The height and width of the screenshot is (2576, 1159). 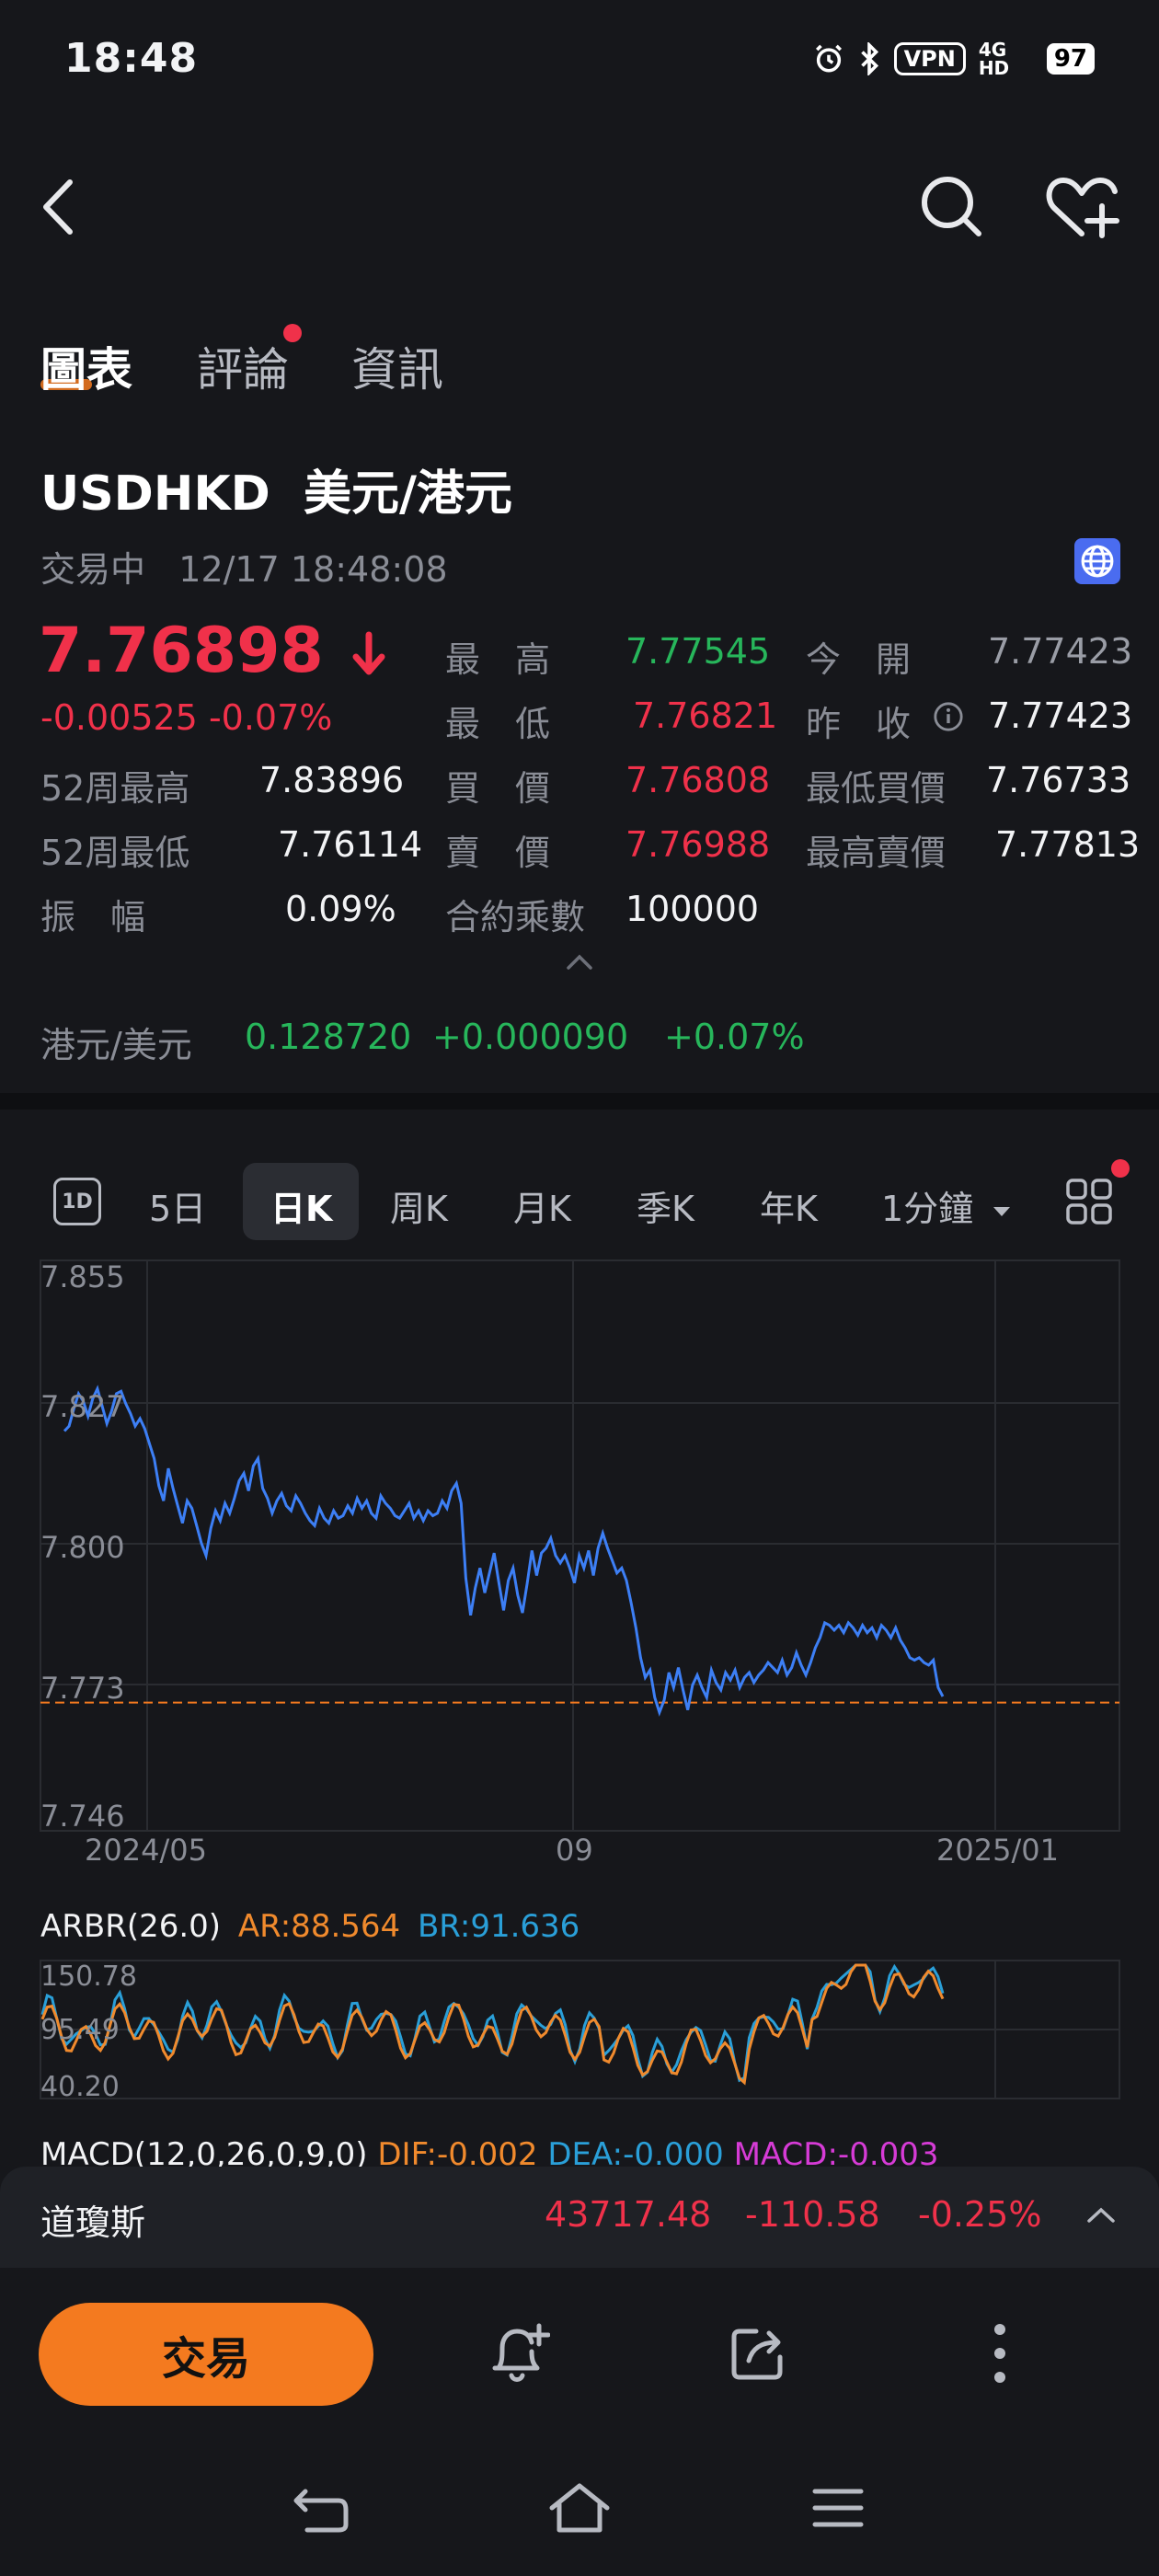 I want to click on market-globe-button, so click(x=1097, y=561).